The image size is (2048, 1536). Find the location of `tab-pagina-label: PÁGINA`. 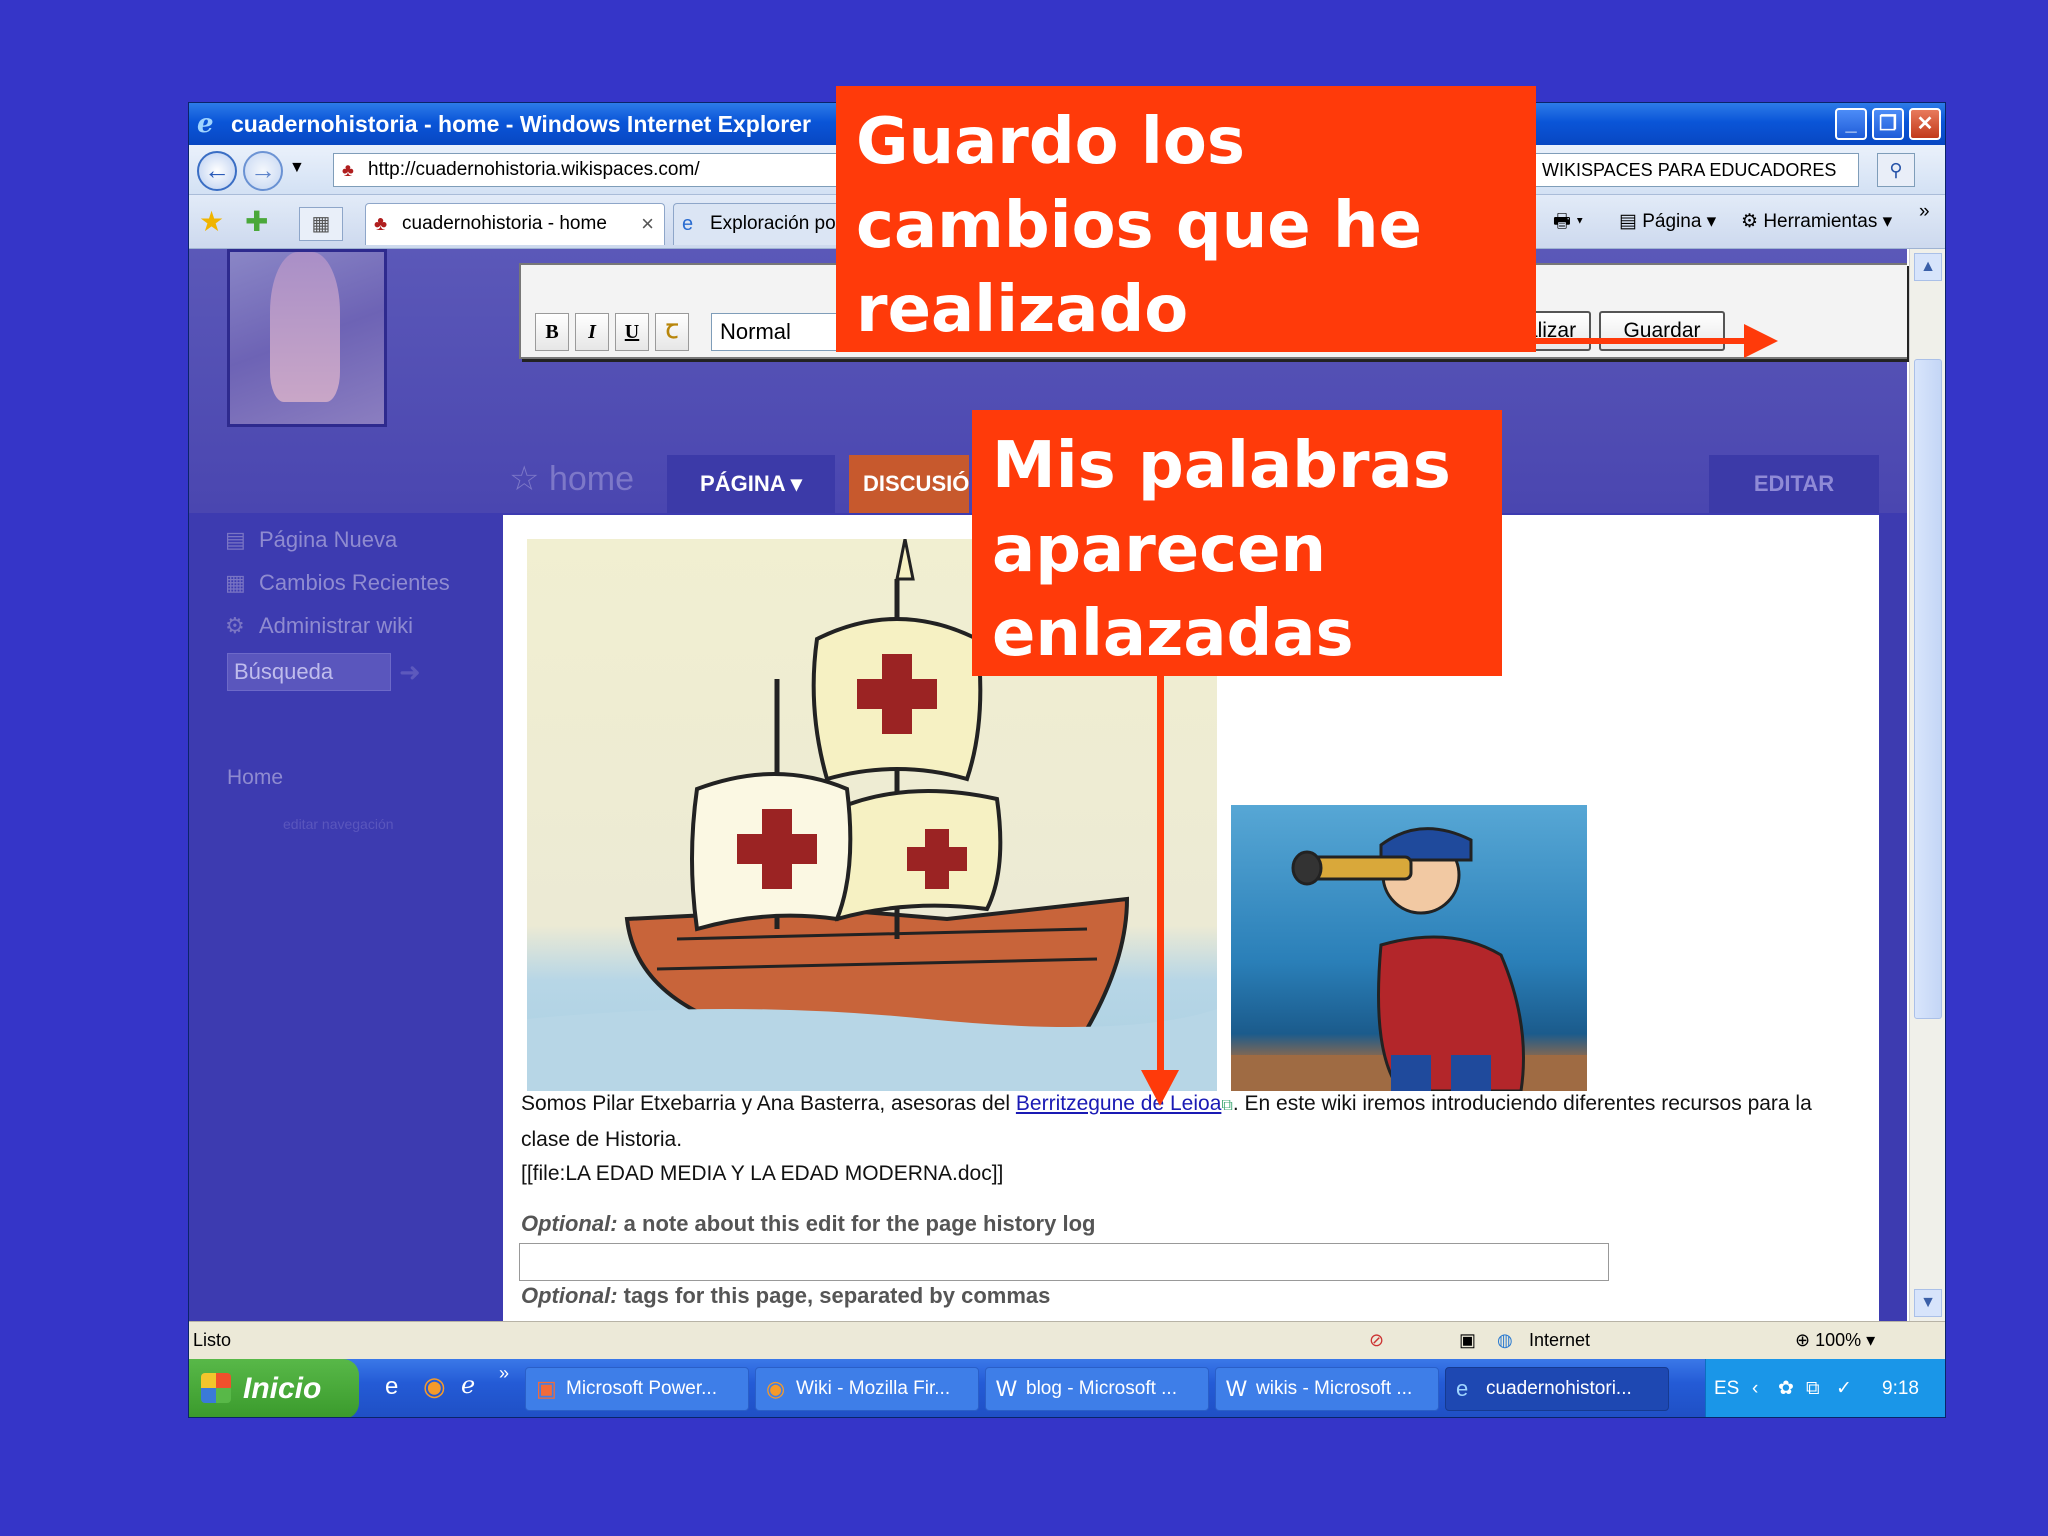

tab-pagina-label: PÁGINA is located at coordinates (742, 483).